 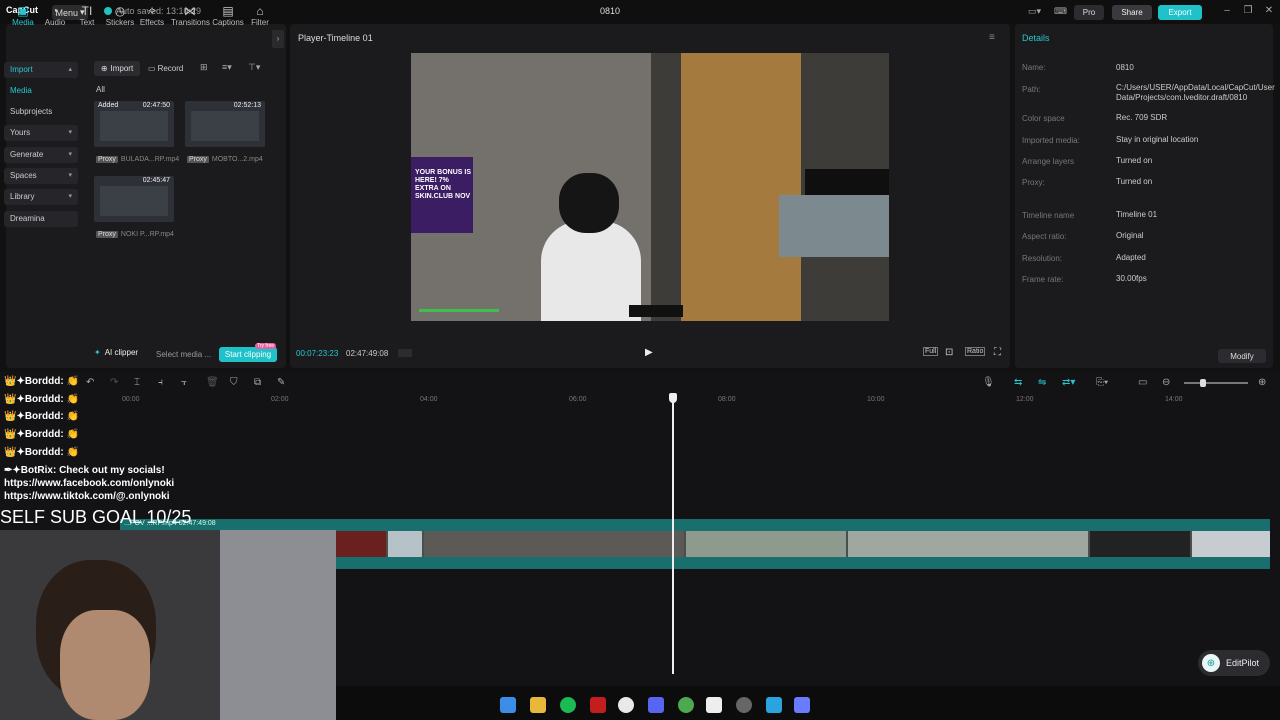 What do you see at coordinates (741, 187) in the screenshot?
I see `video-door-panel` at bounding box center [741, 187].